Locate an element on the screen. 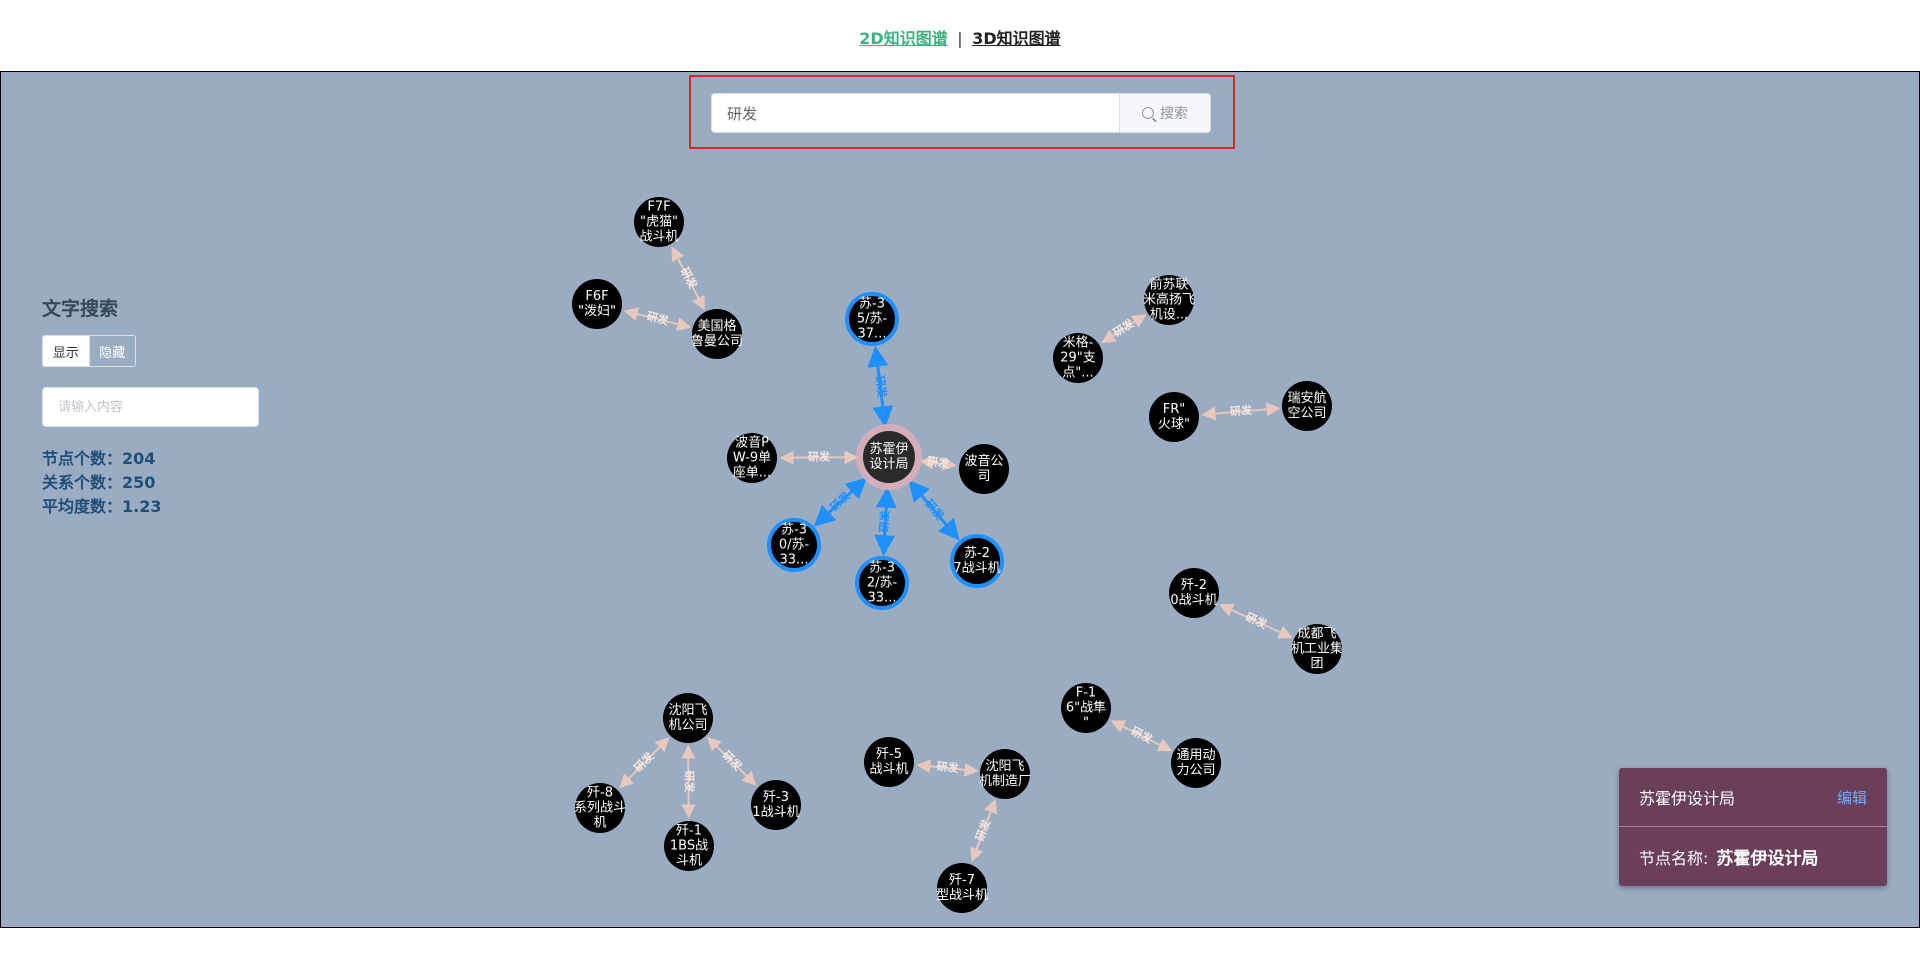  graph-node: 波音公司 is located at coordinates (984, 469).